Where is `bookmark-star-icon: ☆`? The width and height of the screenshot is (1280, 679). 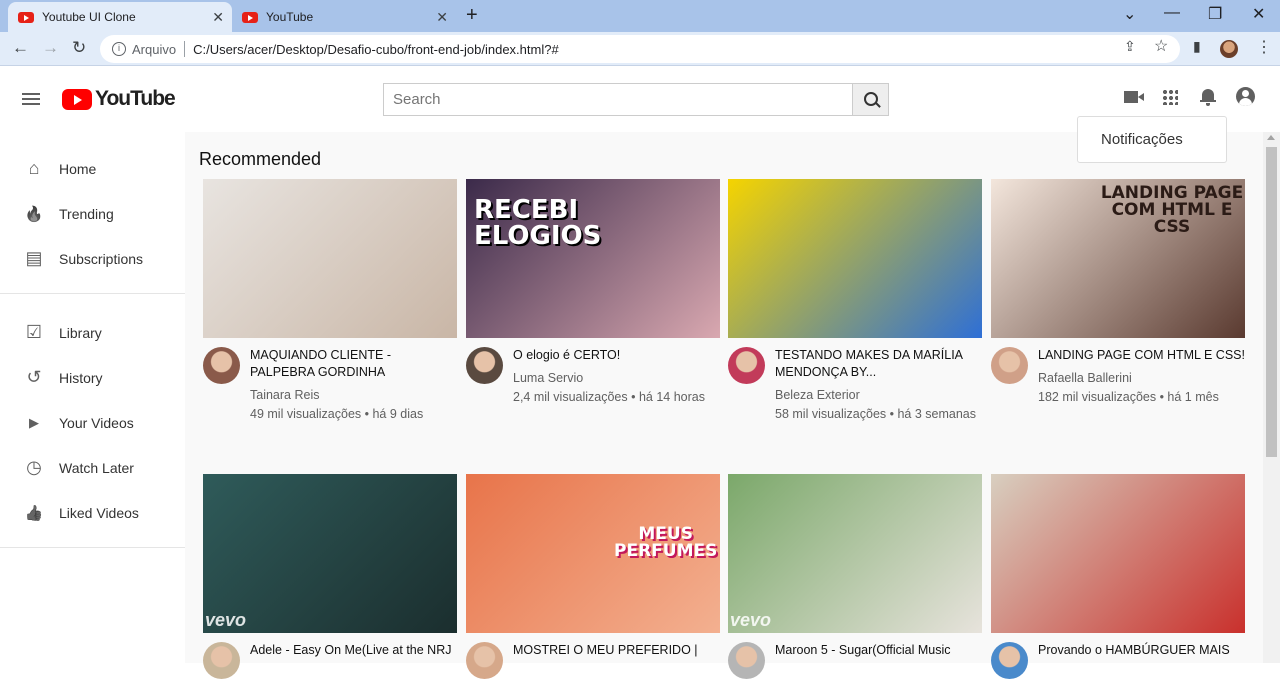
bookmark-star-icon: ☆ is located at coordinates (1161, 46).